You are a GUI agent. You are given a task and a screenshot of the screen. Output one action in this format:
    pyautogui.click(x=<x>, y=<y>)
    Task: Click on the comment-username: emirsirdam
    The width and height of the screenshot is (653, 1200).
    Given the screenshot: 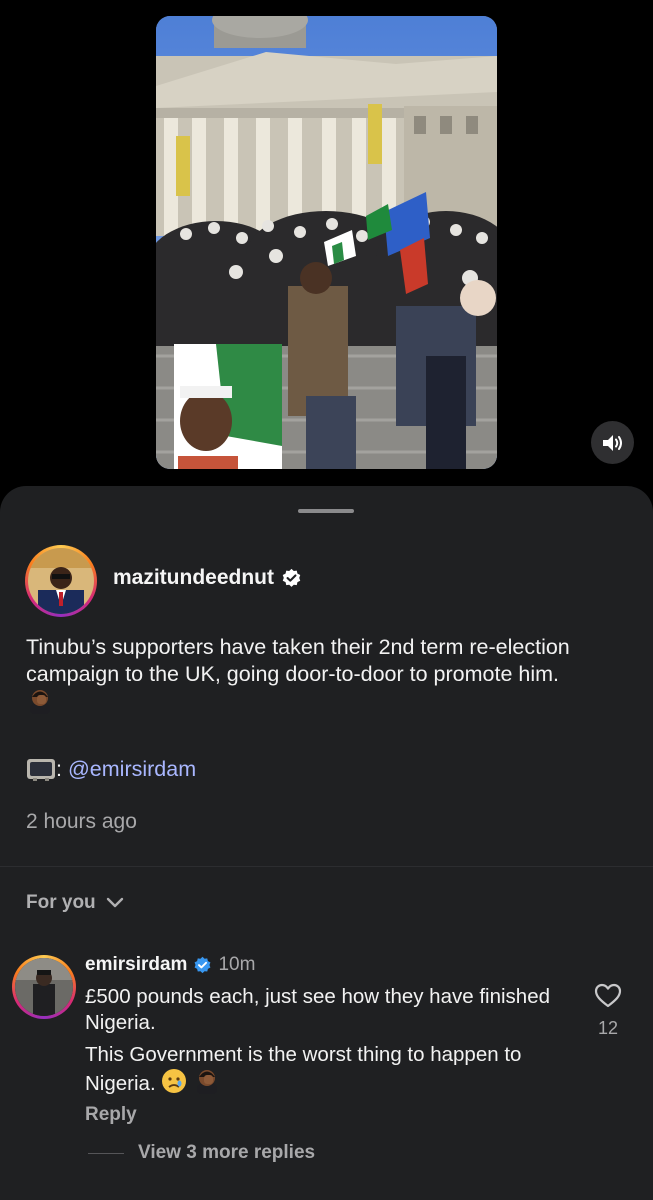 What is the action you would take?
    pyautogui.click(x=136, y=965)
    